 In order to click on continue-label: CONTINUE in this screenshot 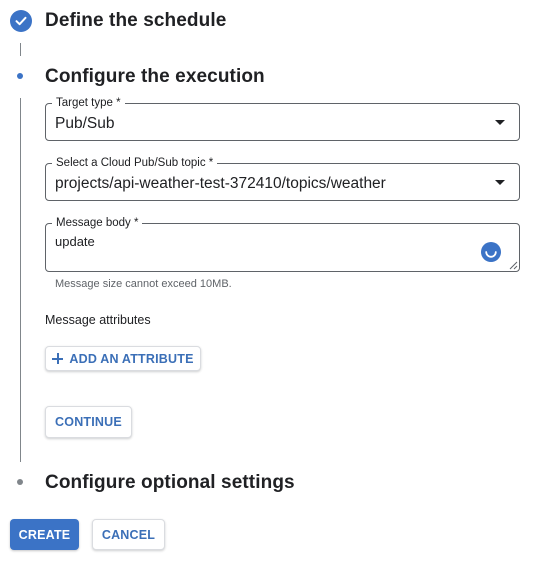, I will do `click(88, 422)`.